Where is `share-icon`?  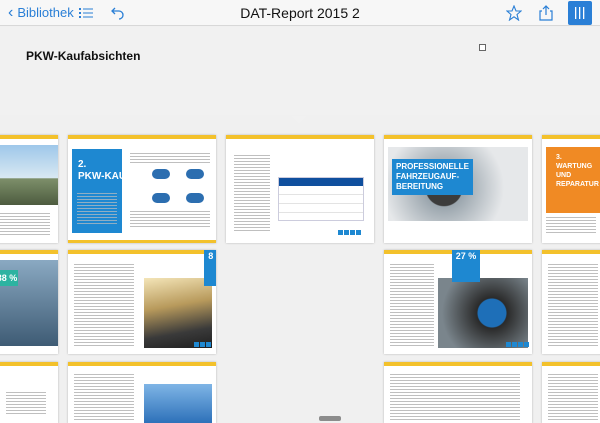
share-icon is located at coordinates (546, 13).